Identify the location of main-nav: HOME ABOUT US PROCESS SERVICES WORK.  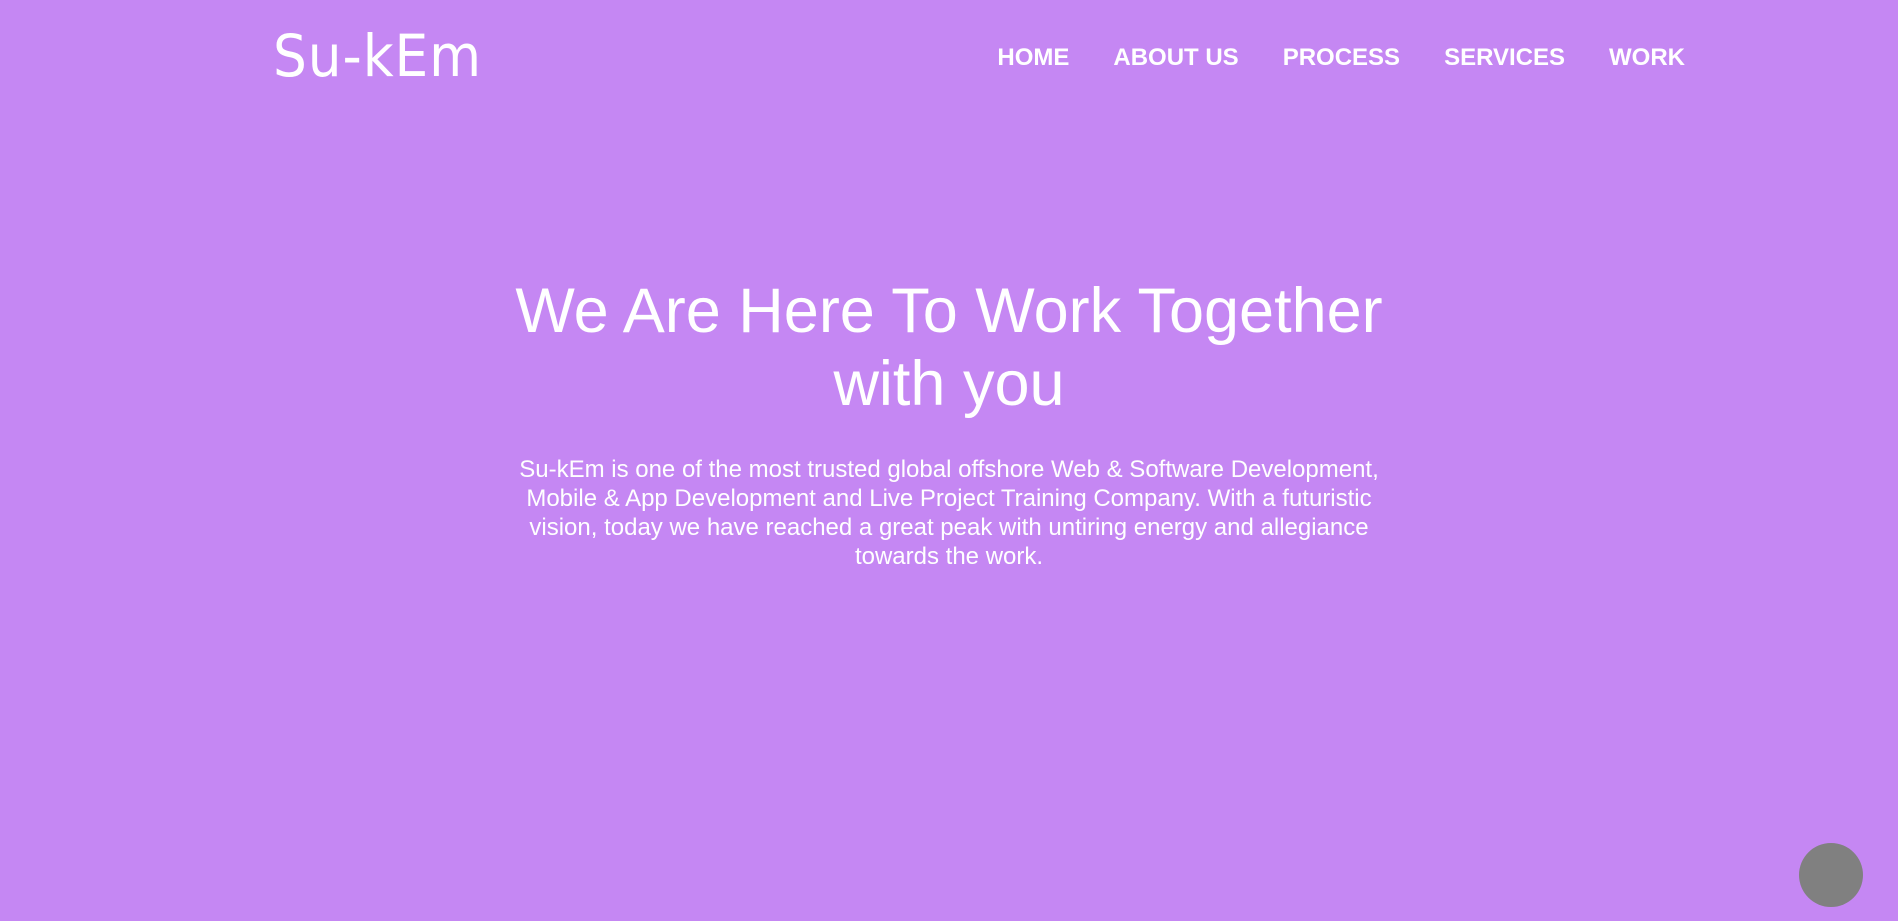
(1319, 58).